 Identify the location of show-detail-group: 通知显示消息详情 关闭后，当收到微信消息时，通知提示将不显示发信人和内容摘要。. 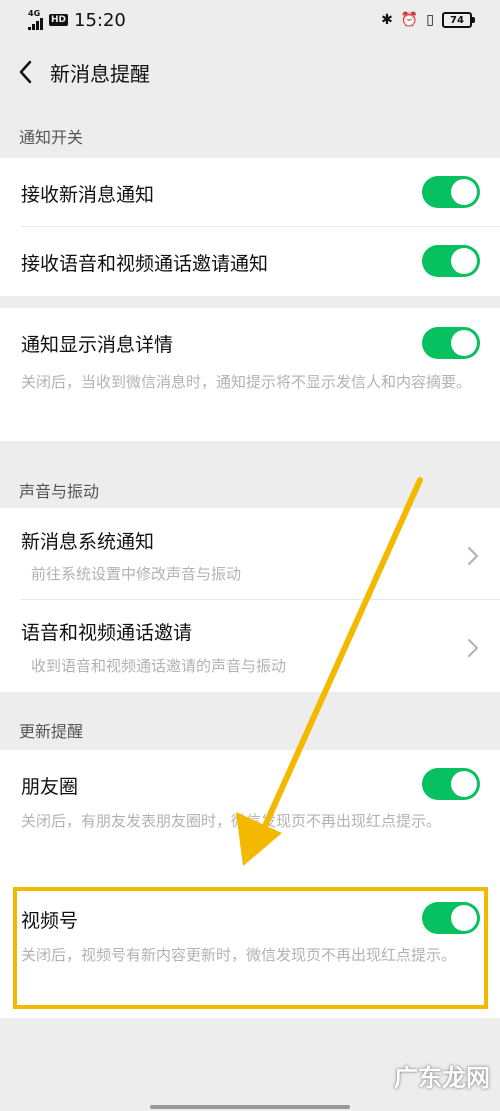
(250, 374).